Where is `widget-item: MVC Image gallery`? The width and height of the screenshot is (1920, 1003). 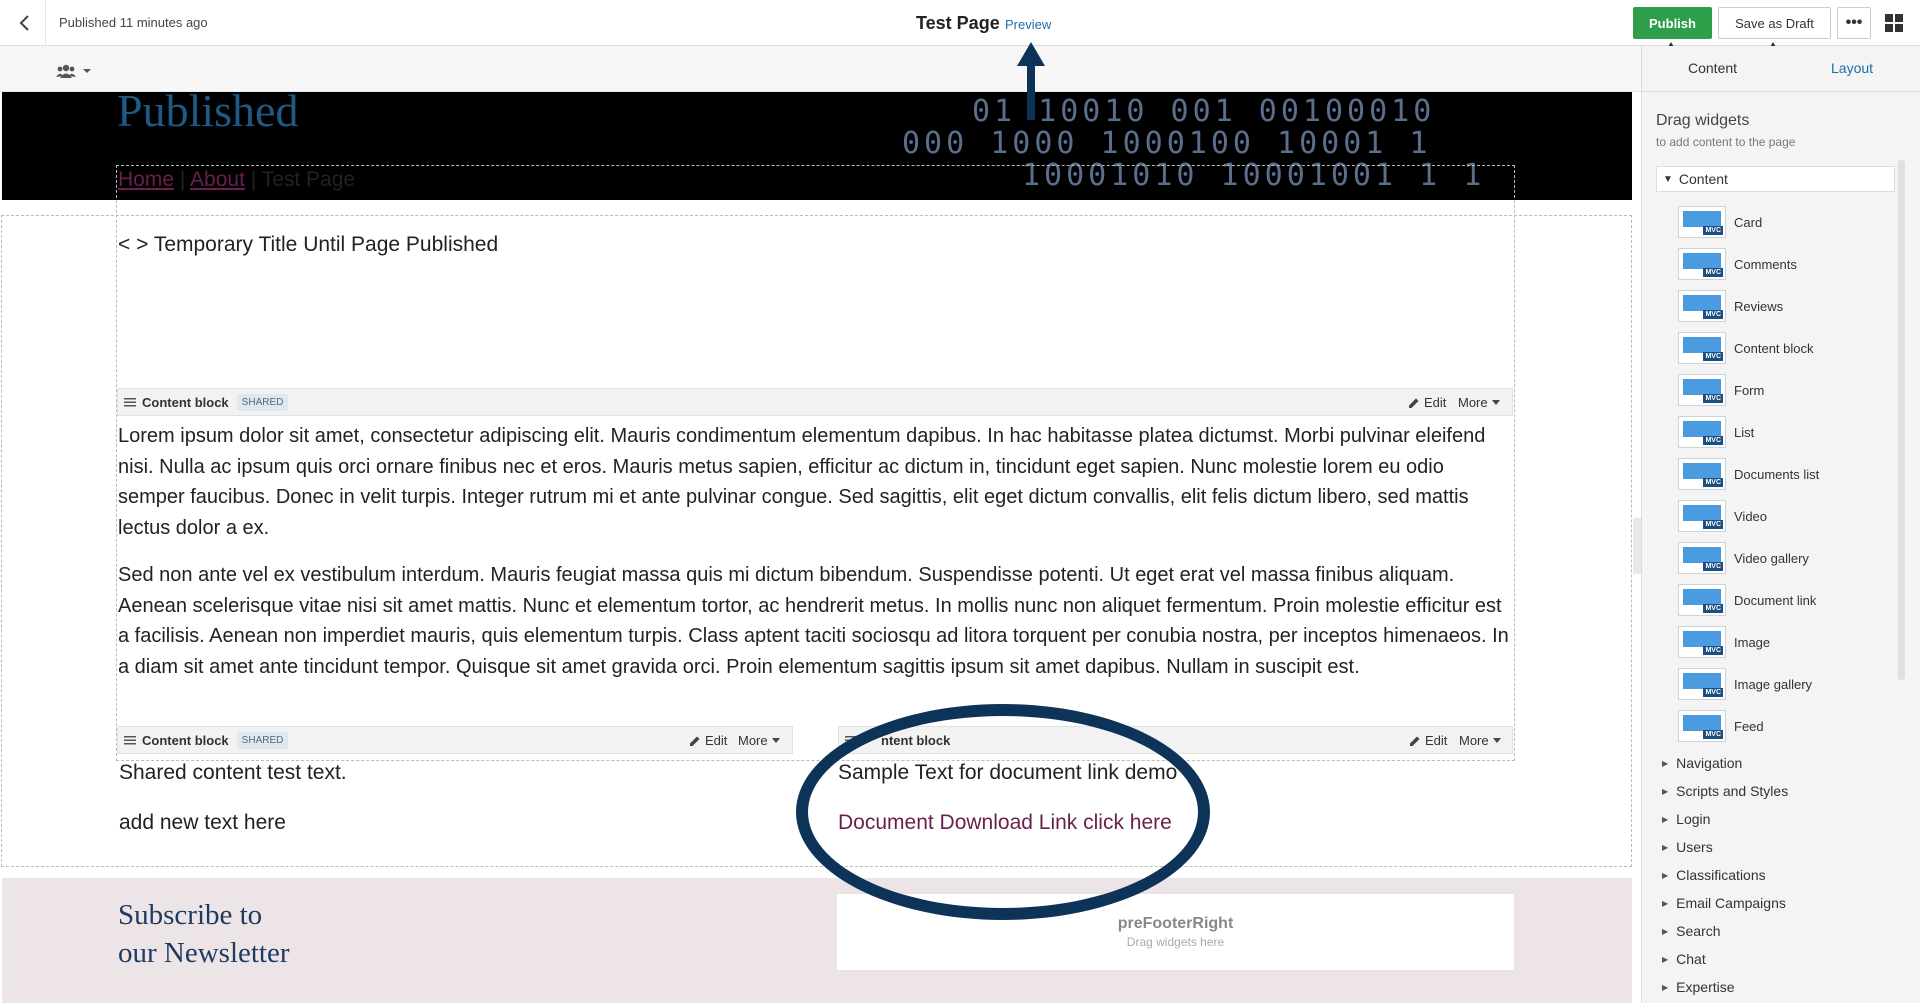 widget-item: MVC Image gallery is located at coordinates (1788, 684).